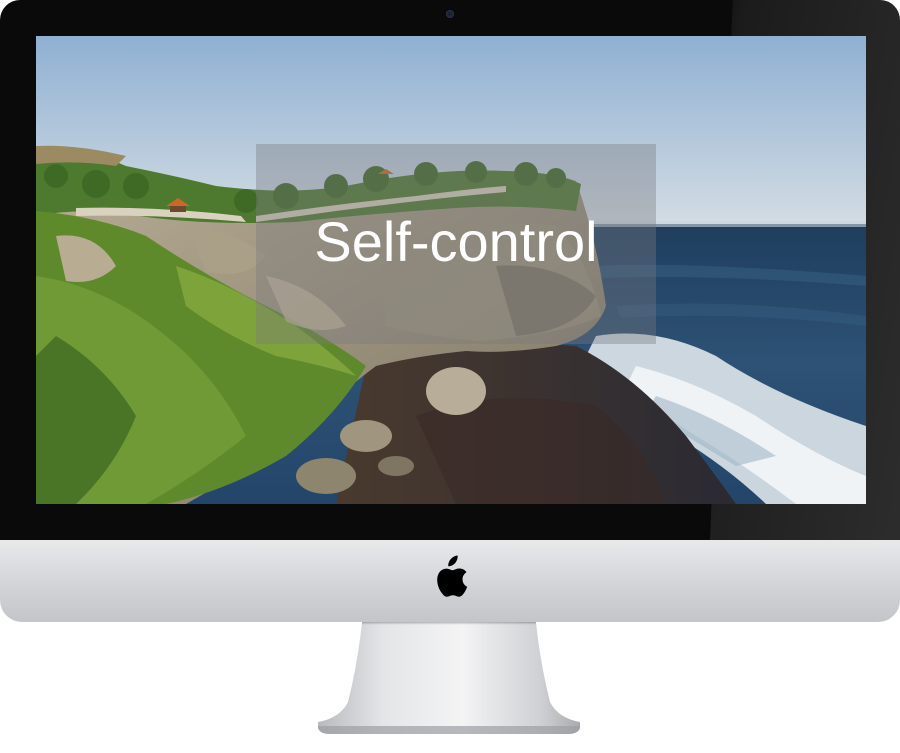  Describe the element at coordinates (452, 576) in the screenshot. I see `apple-logo-icon` at that location.